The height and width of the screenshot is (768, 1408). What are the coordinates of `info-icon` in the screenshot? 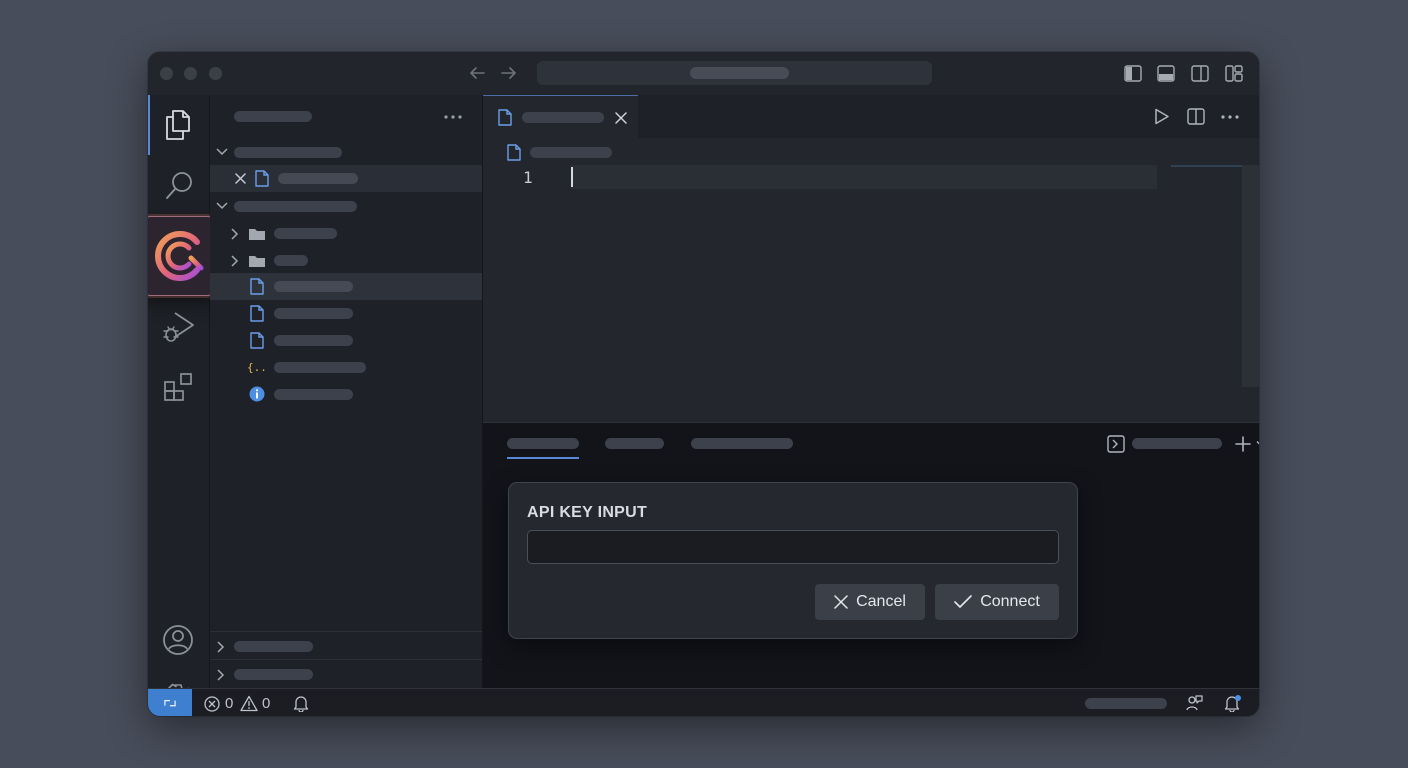 It's located at (257, 394).